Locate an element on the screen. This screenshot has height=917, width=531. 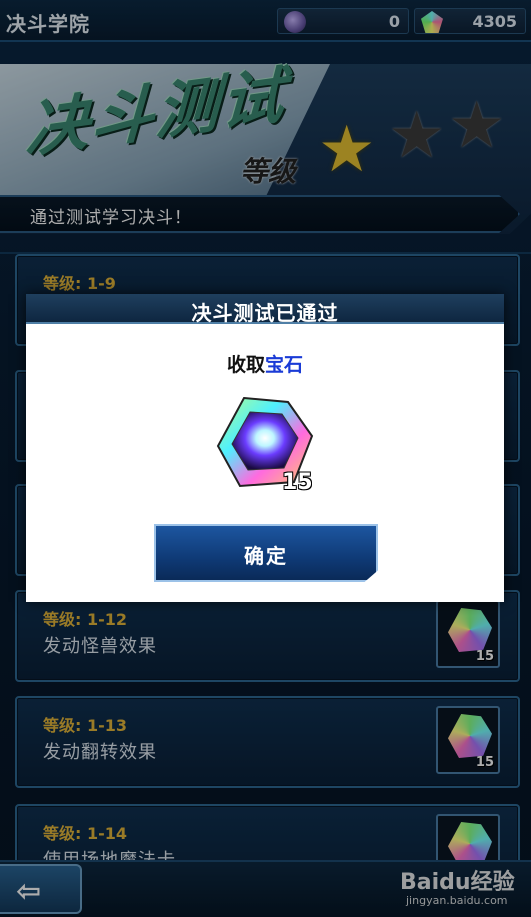
gem-reward: 15 is located at coordinates (265, 444).